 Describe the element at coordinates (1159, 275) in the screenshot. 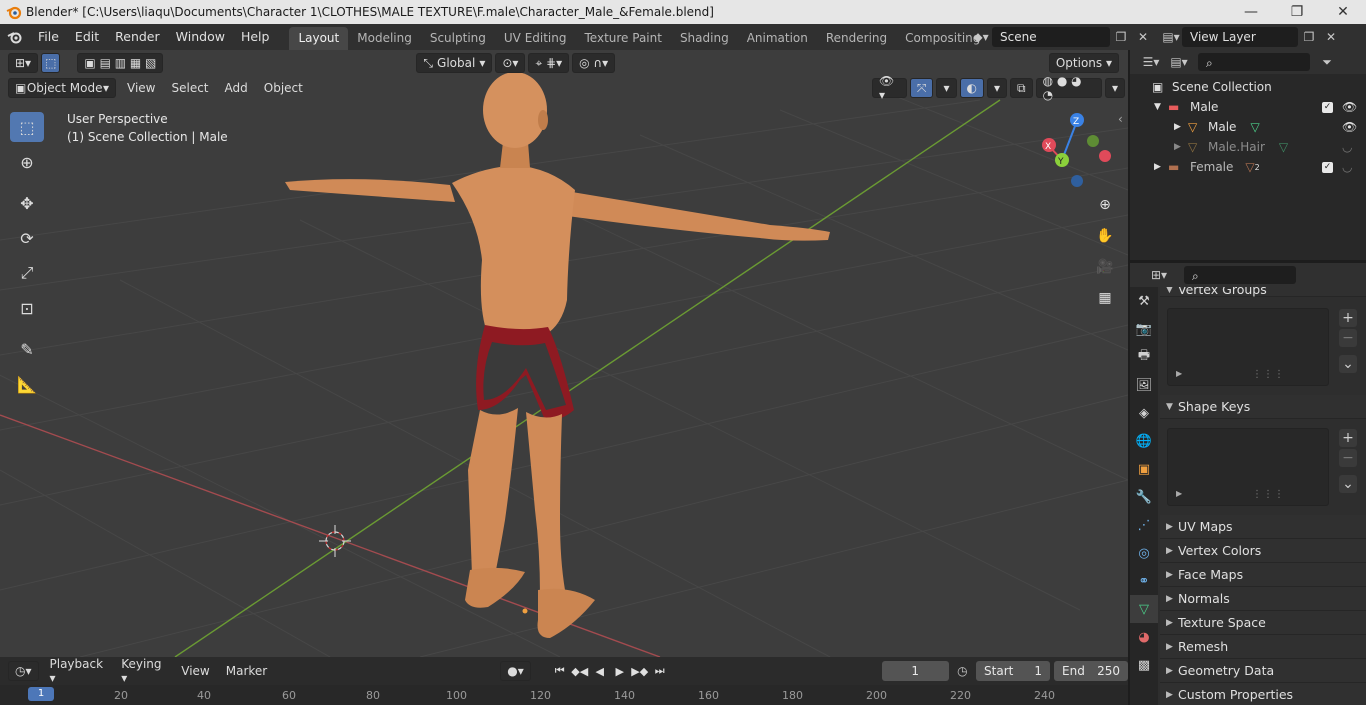

I see `properties-editor-icon: ⊞▾` at that location.